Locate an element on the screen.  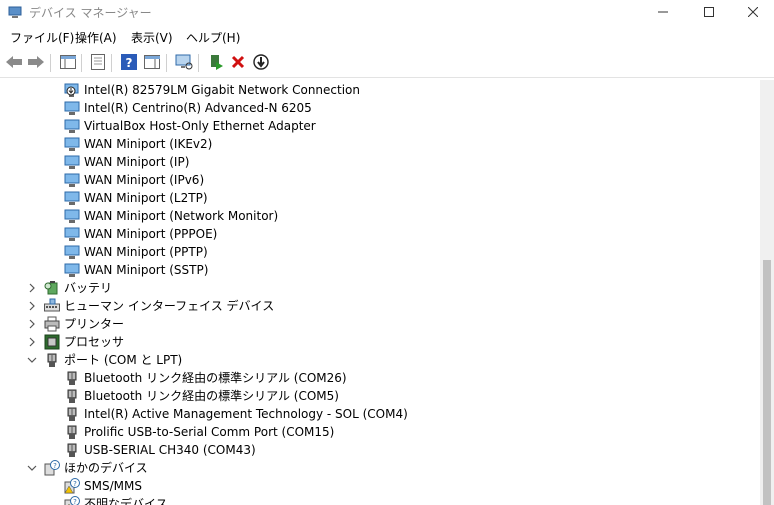
tree-item-label: VirtualBox Host-Only Ethernet Adapter is located at coordinates (200, 126).